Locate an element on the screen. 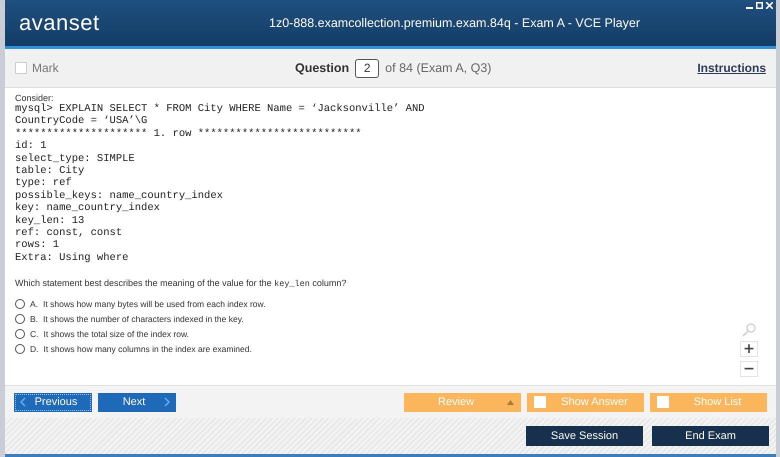 Image resolution: width=780 pixels, height=457 pixels. question-count: of 84 (Exam A, Q3) is located at coordinates (438, 68).